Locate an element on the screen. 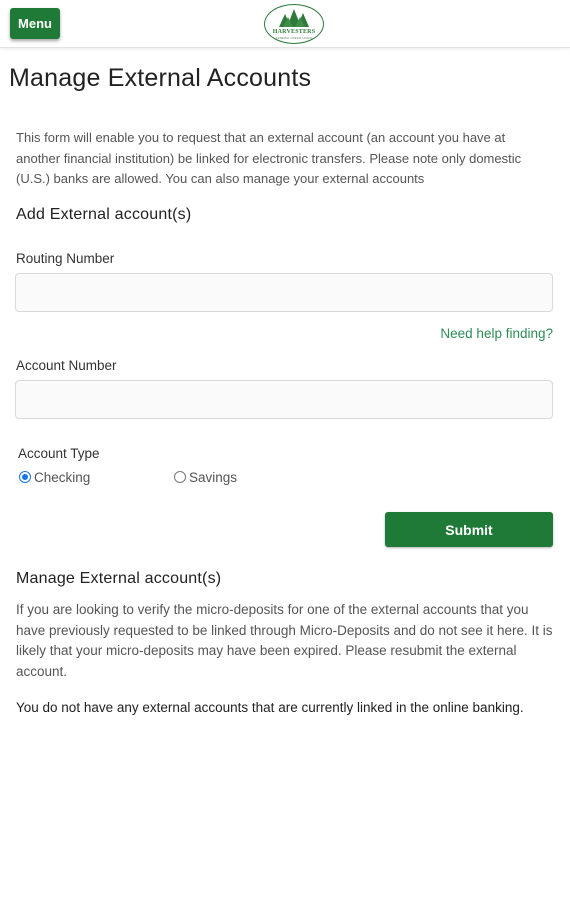 Image resolution: width=570 pixels, height=900 pixels. logo-subtitle: FEDERAL CREDIT UNION is located at coordinates (294, 38).